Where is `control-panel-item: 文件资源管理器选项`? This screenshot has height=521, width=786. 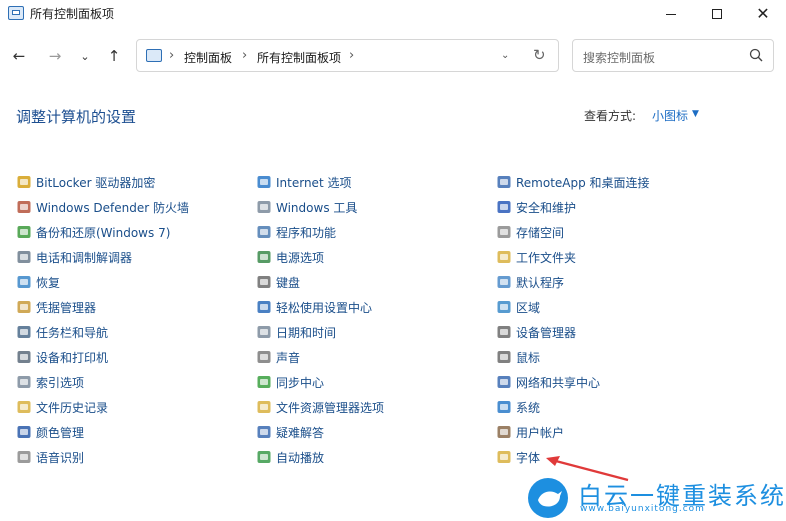 control-panel-item: 文件资源管理器选项 is located at coordinates (320, 407).